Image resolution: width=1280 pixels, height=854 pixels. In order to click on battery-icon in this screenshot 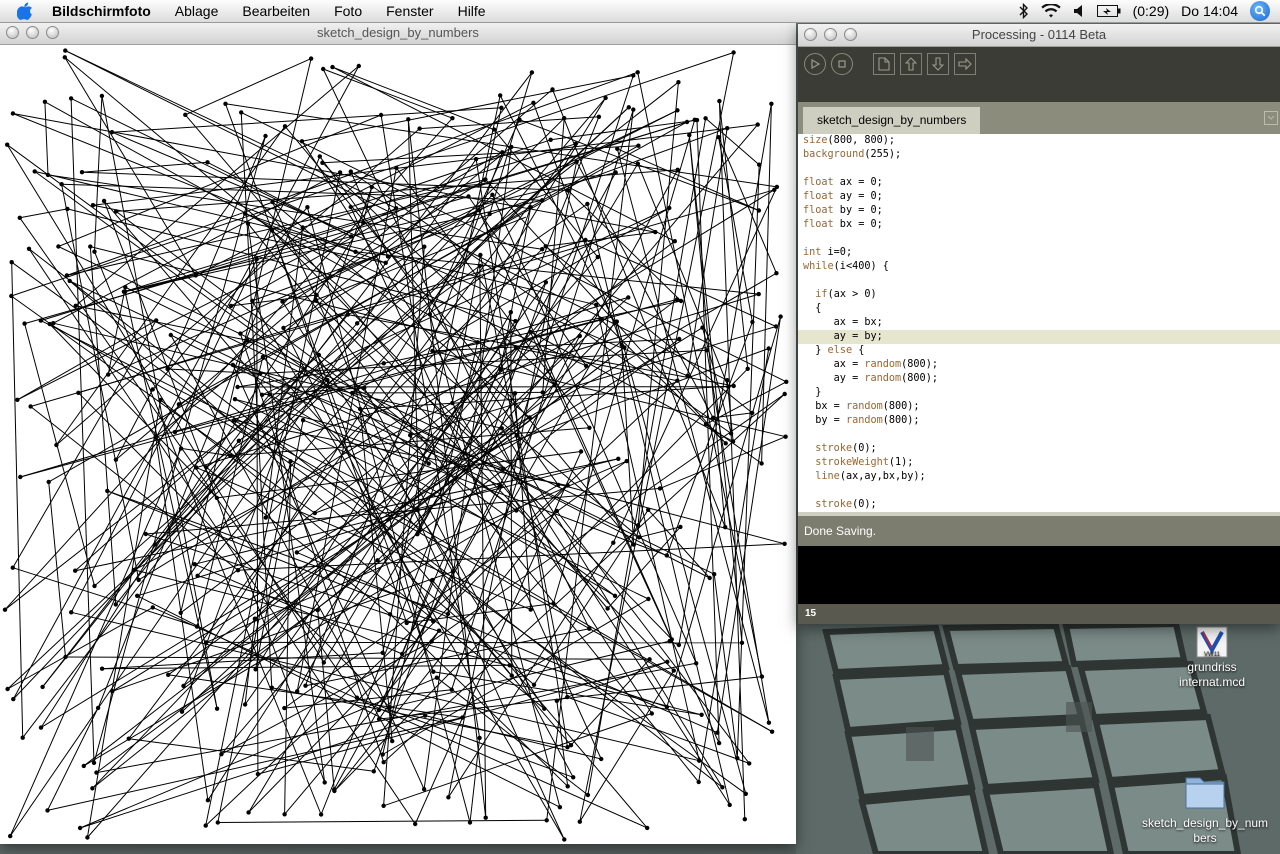, I will do `click(1108, 11)`.